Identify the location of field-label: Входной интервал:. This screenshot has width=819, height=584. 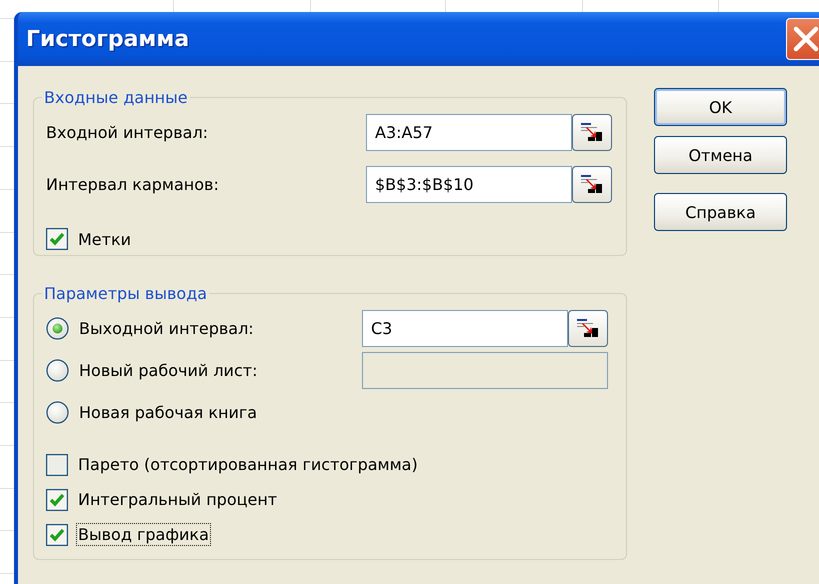
(127, 132).